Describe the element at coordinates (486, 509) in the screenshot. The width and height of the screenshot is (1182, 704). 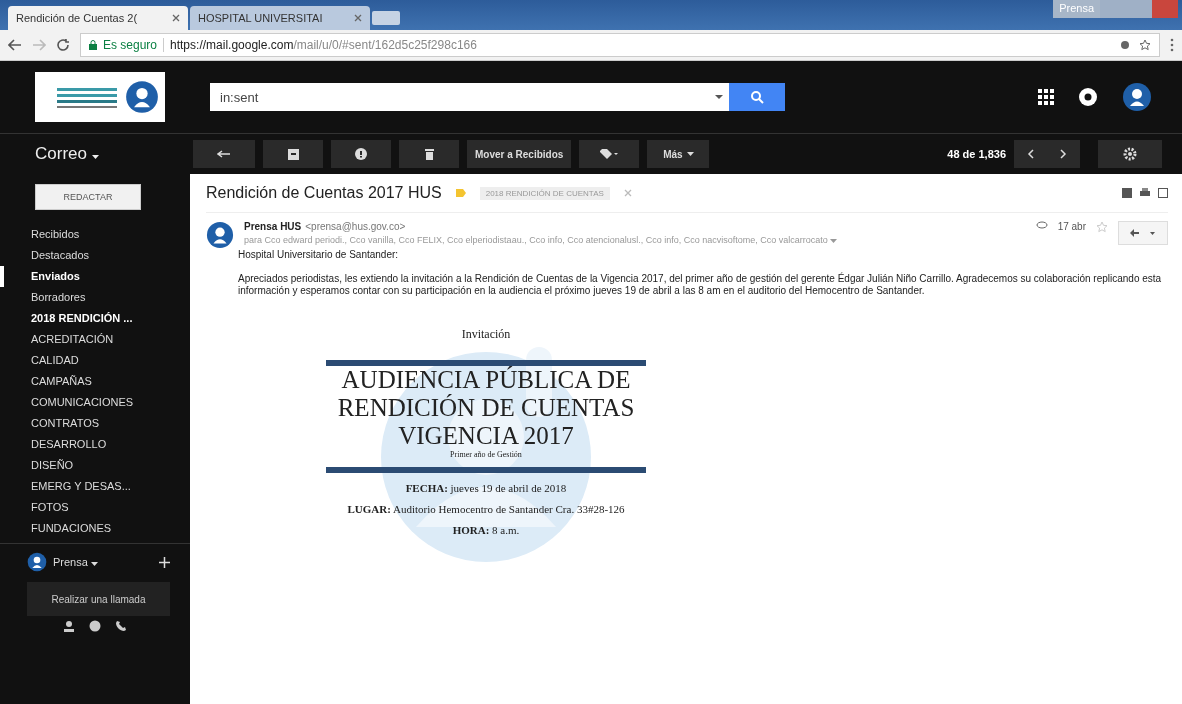
I see `invitation-detail: LUGAR: Auditorio Hemocentro de Santander Cra. 33#28-126` at that location.